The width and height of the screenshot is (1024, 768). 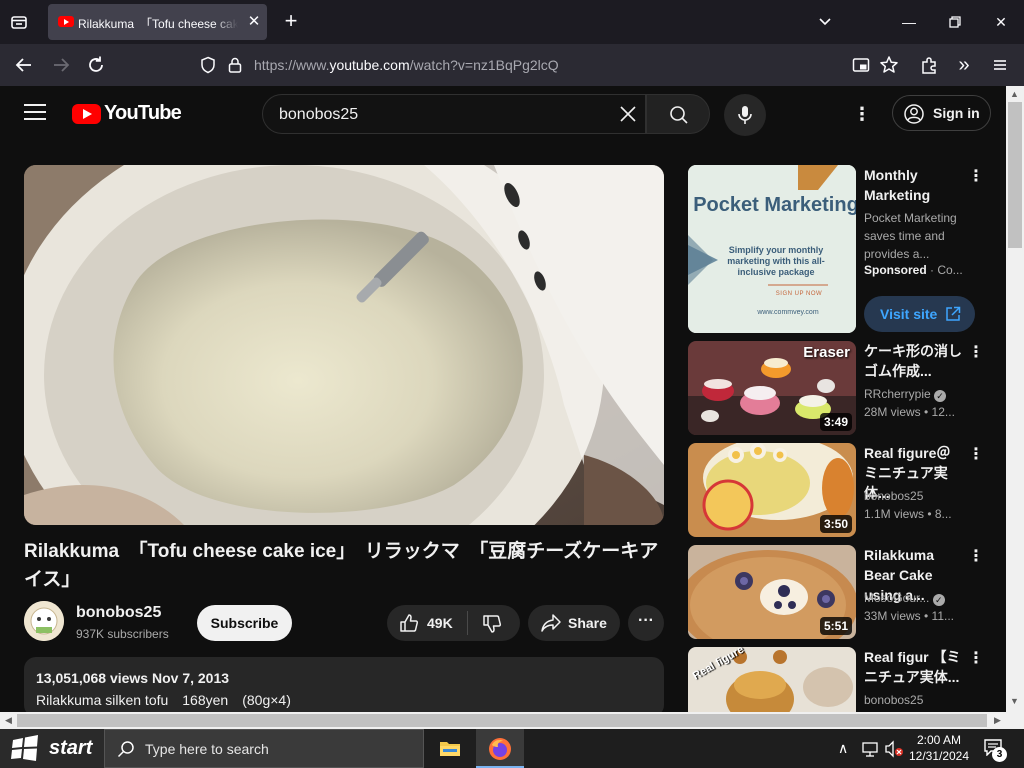 What do you see at coordinates (862, 114) in the screenshot?
I see `settings-kebab-icon: ⋮` at bounding box center [862, 114].